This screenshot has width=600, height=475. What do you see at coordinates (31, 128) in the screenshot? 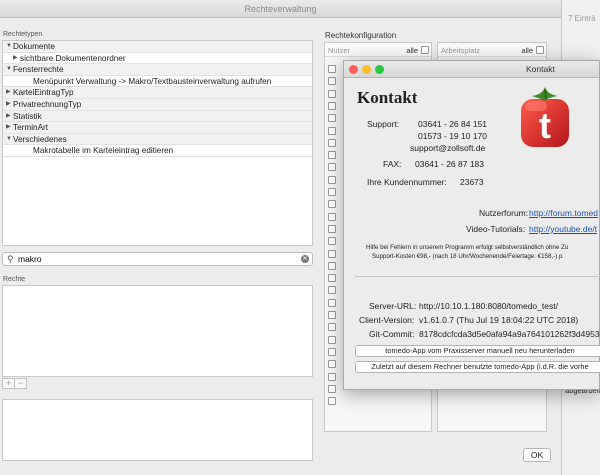
I see `tree-row-label: TerminArt` at bounding box center [31, 128].